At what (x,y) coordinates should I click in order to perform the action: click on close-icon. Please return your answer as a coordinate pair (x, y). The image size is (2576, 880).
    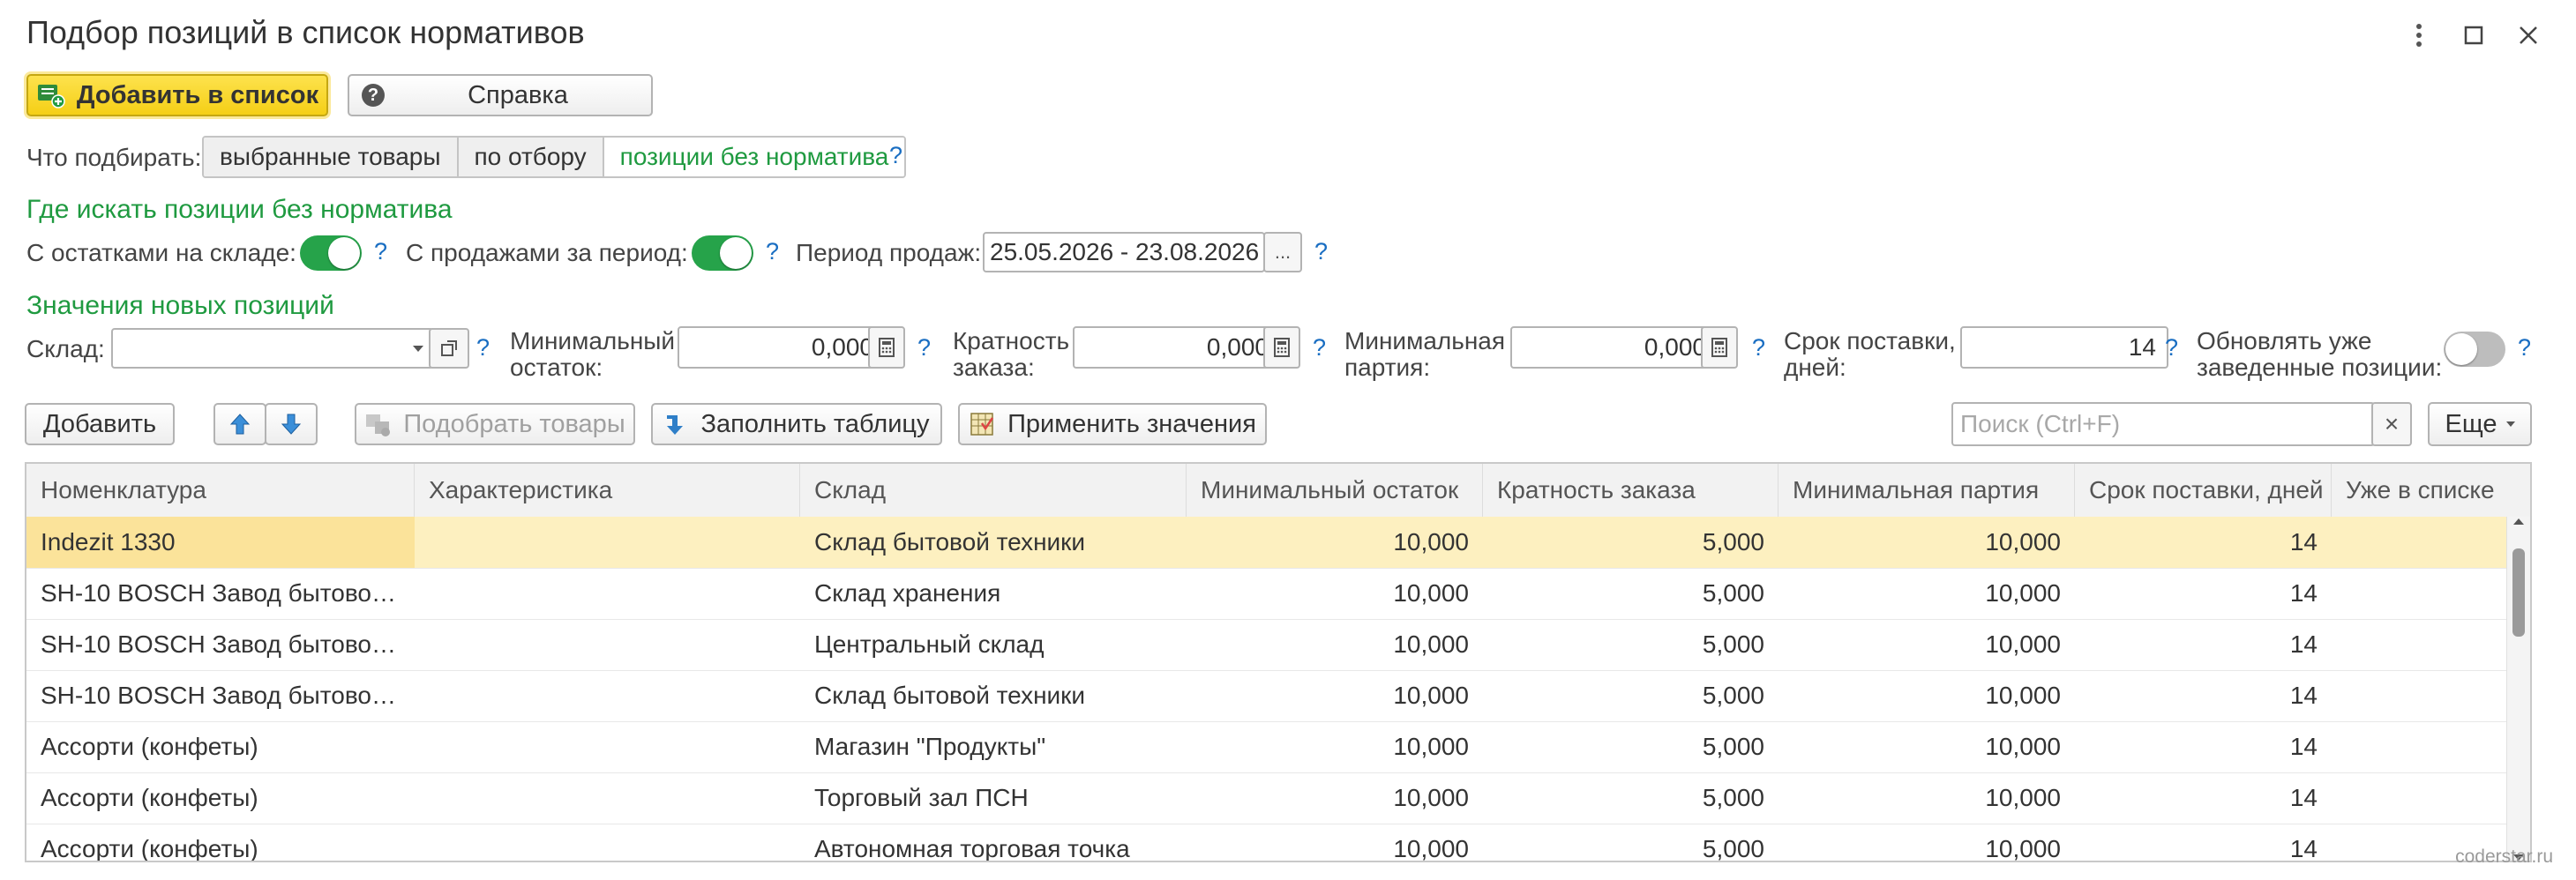
    Looking at the image, I should click on (2529, 35).